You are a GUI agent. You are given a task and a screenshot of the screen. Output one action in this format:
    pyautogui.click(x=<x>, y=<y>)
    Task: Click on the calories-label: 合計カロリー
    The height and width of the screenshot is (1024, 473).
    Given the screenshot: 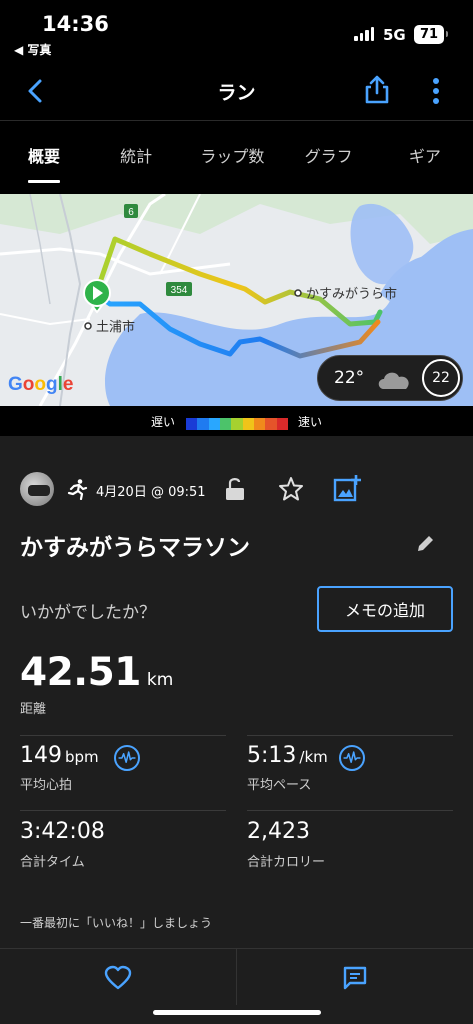 What is the action you would take?
    pyautogui.click(x=286, y=862)
    